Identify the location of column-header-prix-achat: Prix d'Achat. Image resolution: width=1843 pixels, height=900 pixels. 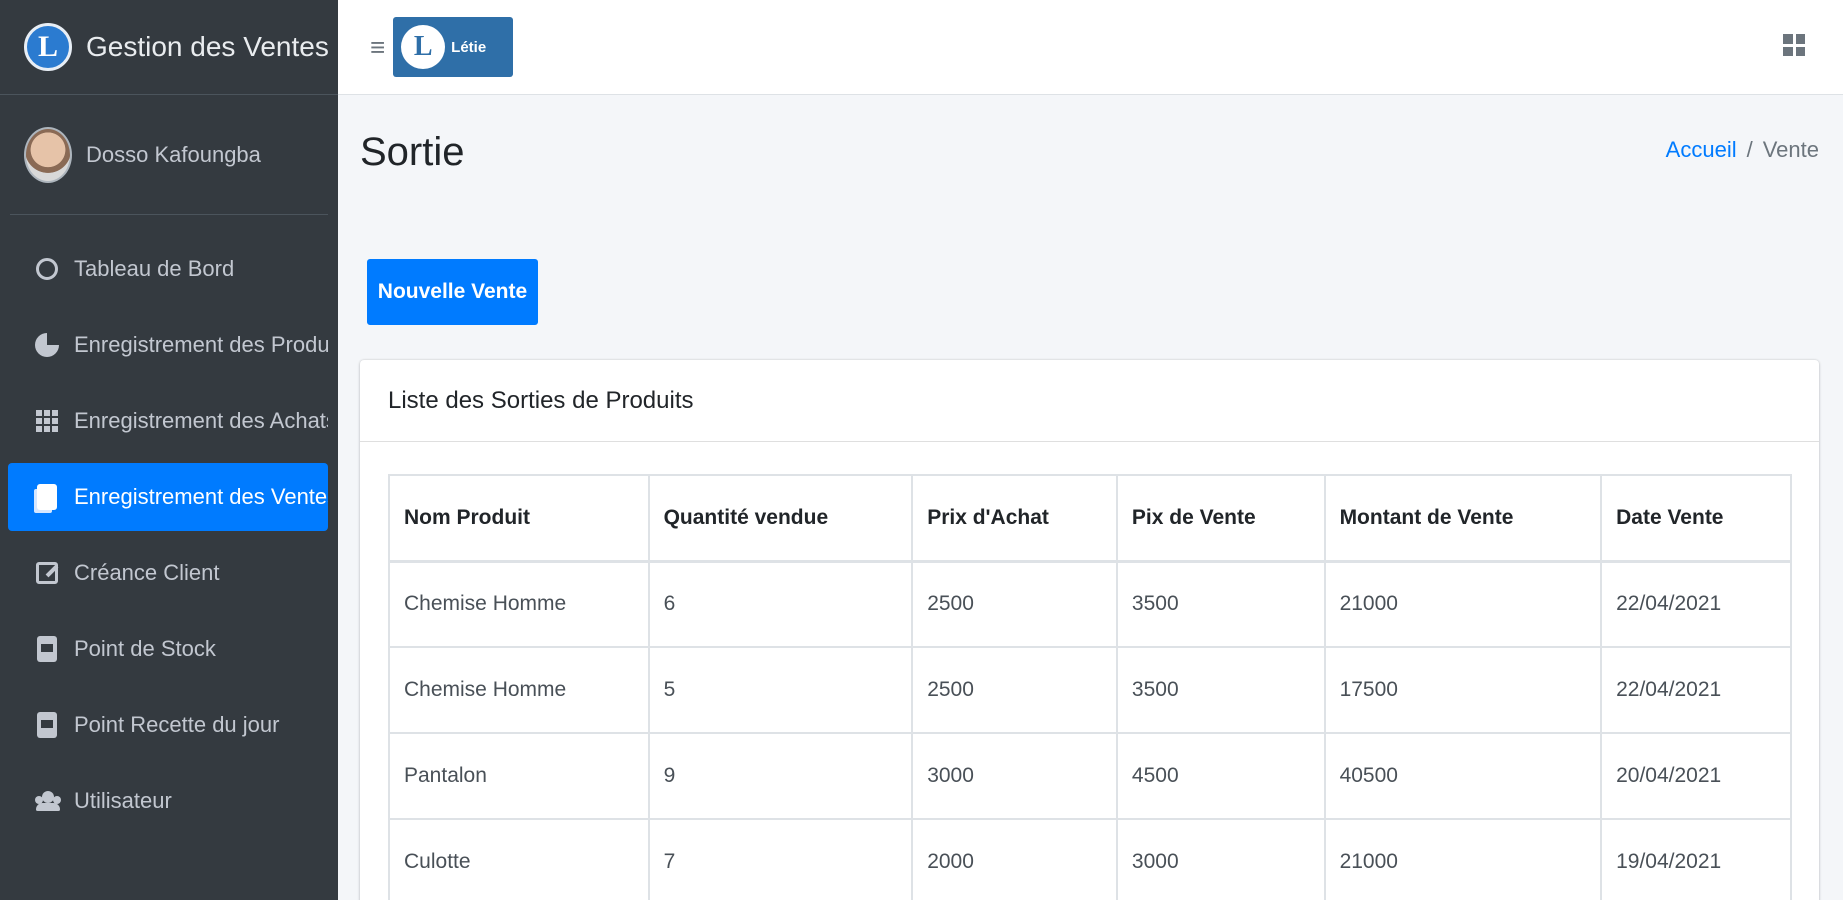
(1014, 518).